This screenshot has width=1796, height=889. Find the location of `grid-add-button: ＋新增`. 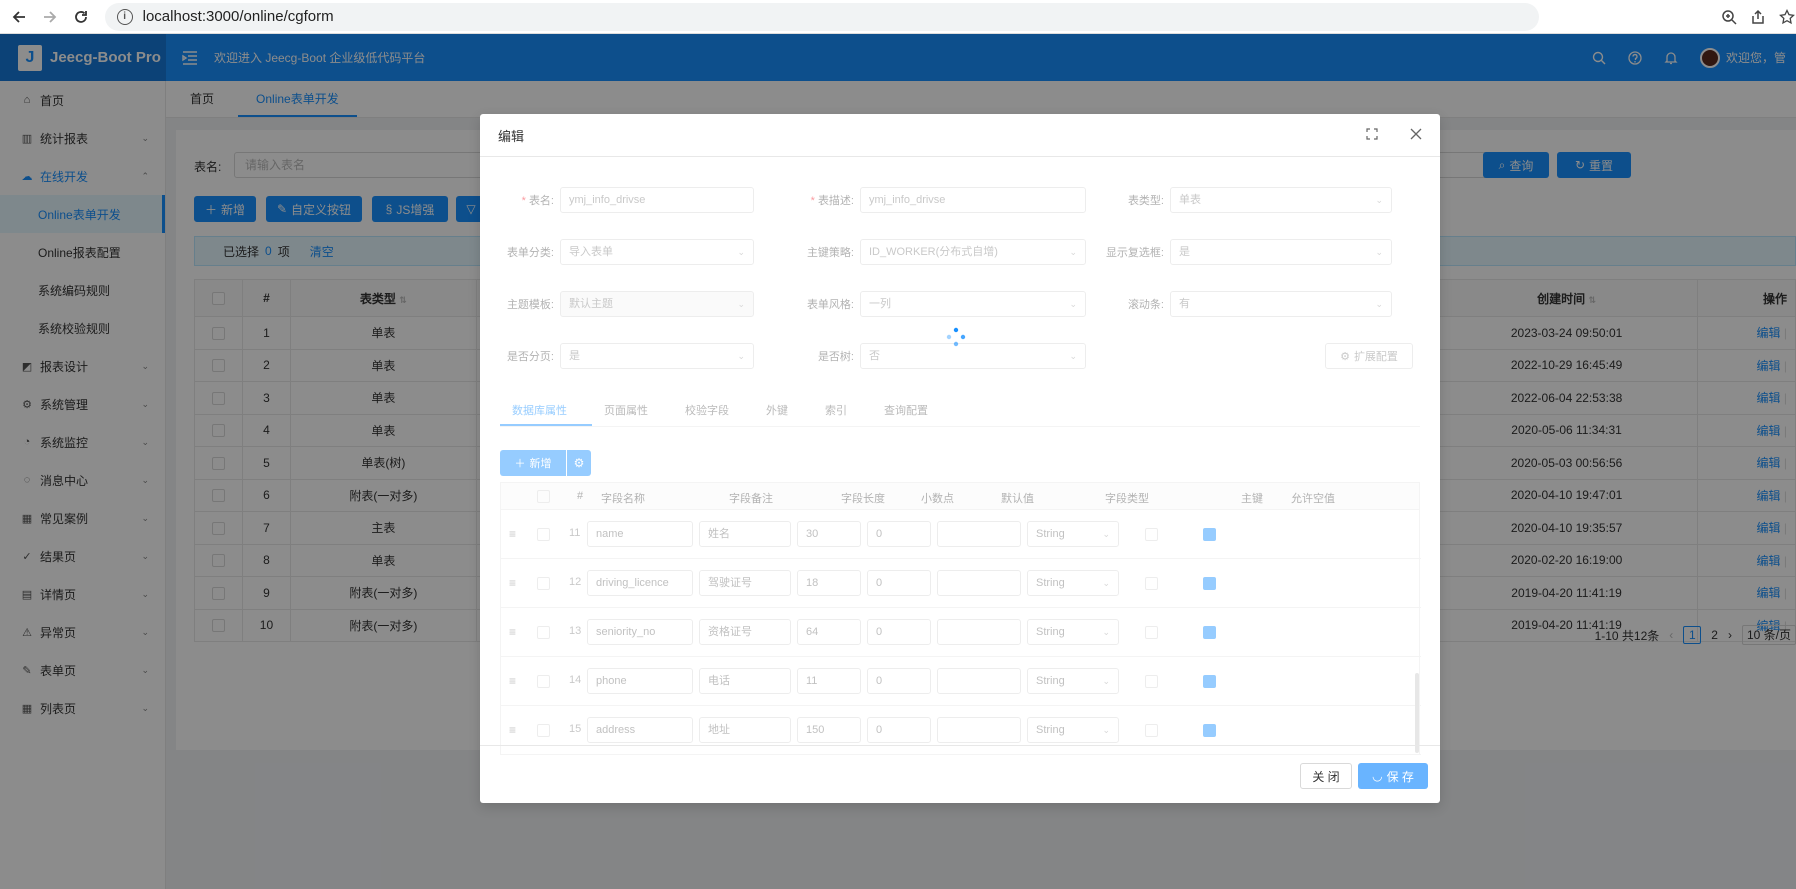

grid-add-button: ＋新增 is located at coordinates (533, 463).